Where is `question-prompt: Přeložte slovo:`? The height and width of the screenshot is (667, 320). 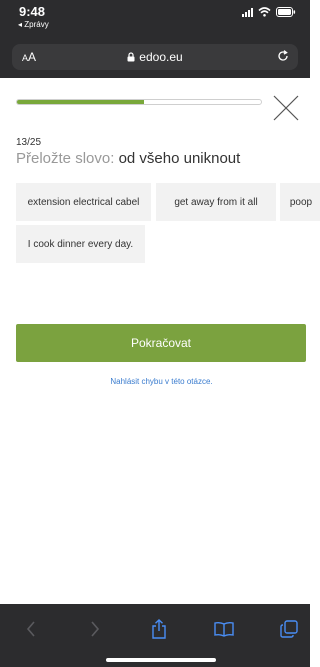 question-prompt: Přeložte slovo: is located at coordinates (65, 158).